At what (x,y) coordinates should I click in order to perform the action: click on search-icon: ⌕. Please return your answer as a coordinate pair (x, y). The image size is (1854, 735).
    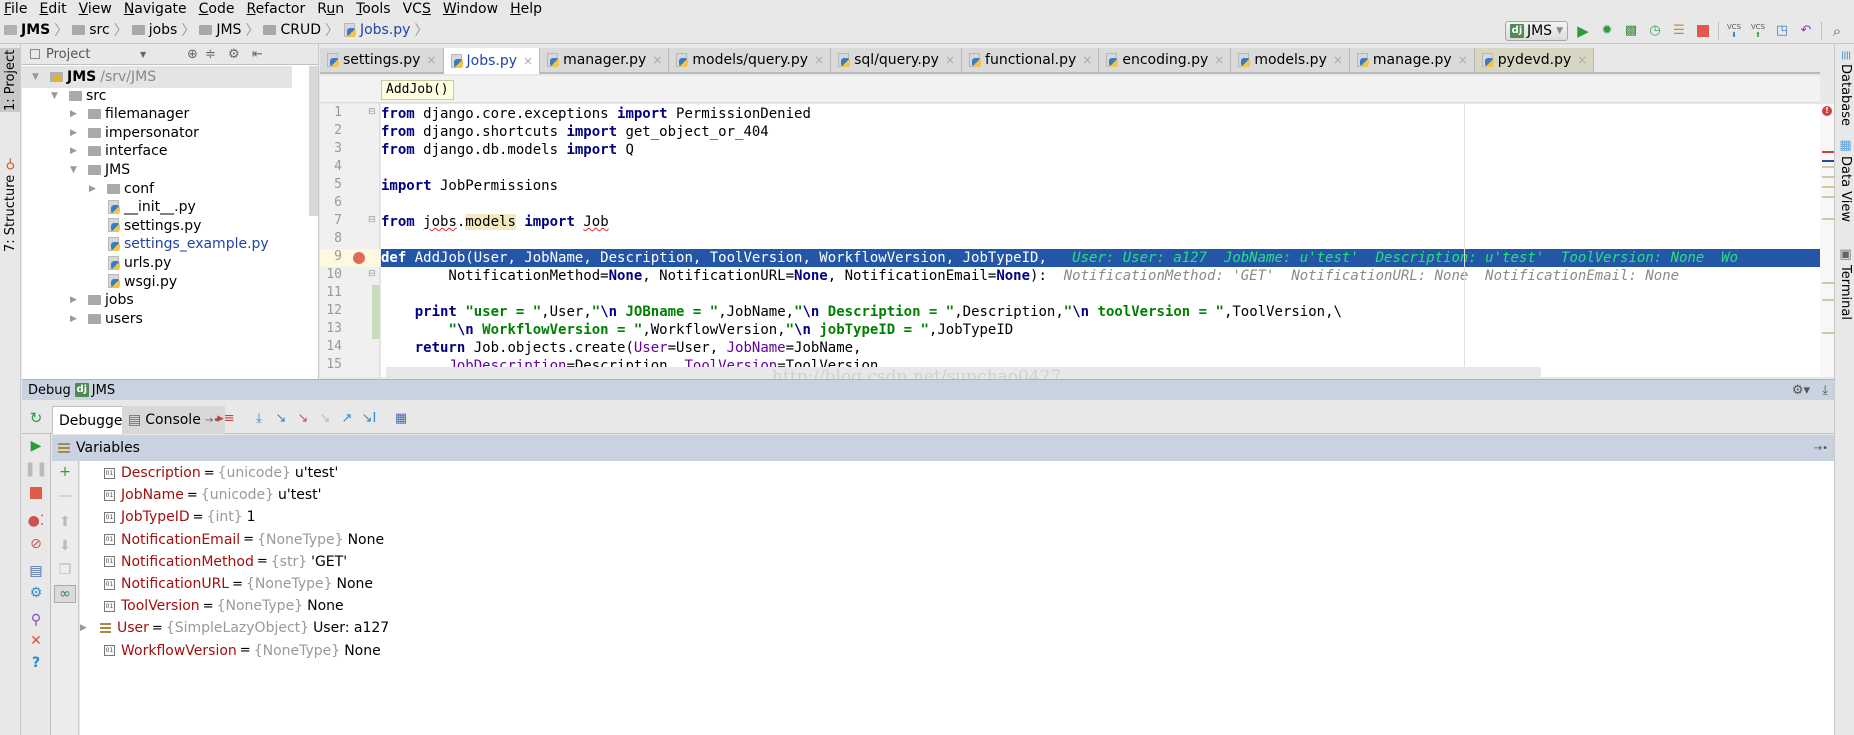
    Looking at the image, I should click on (1837, 31).